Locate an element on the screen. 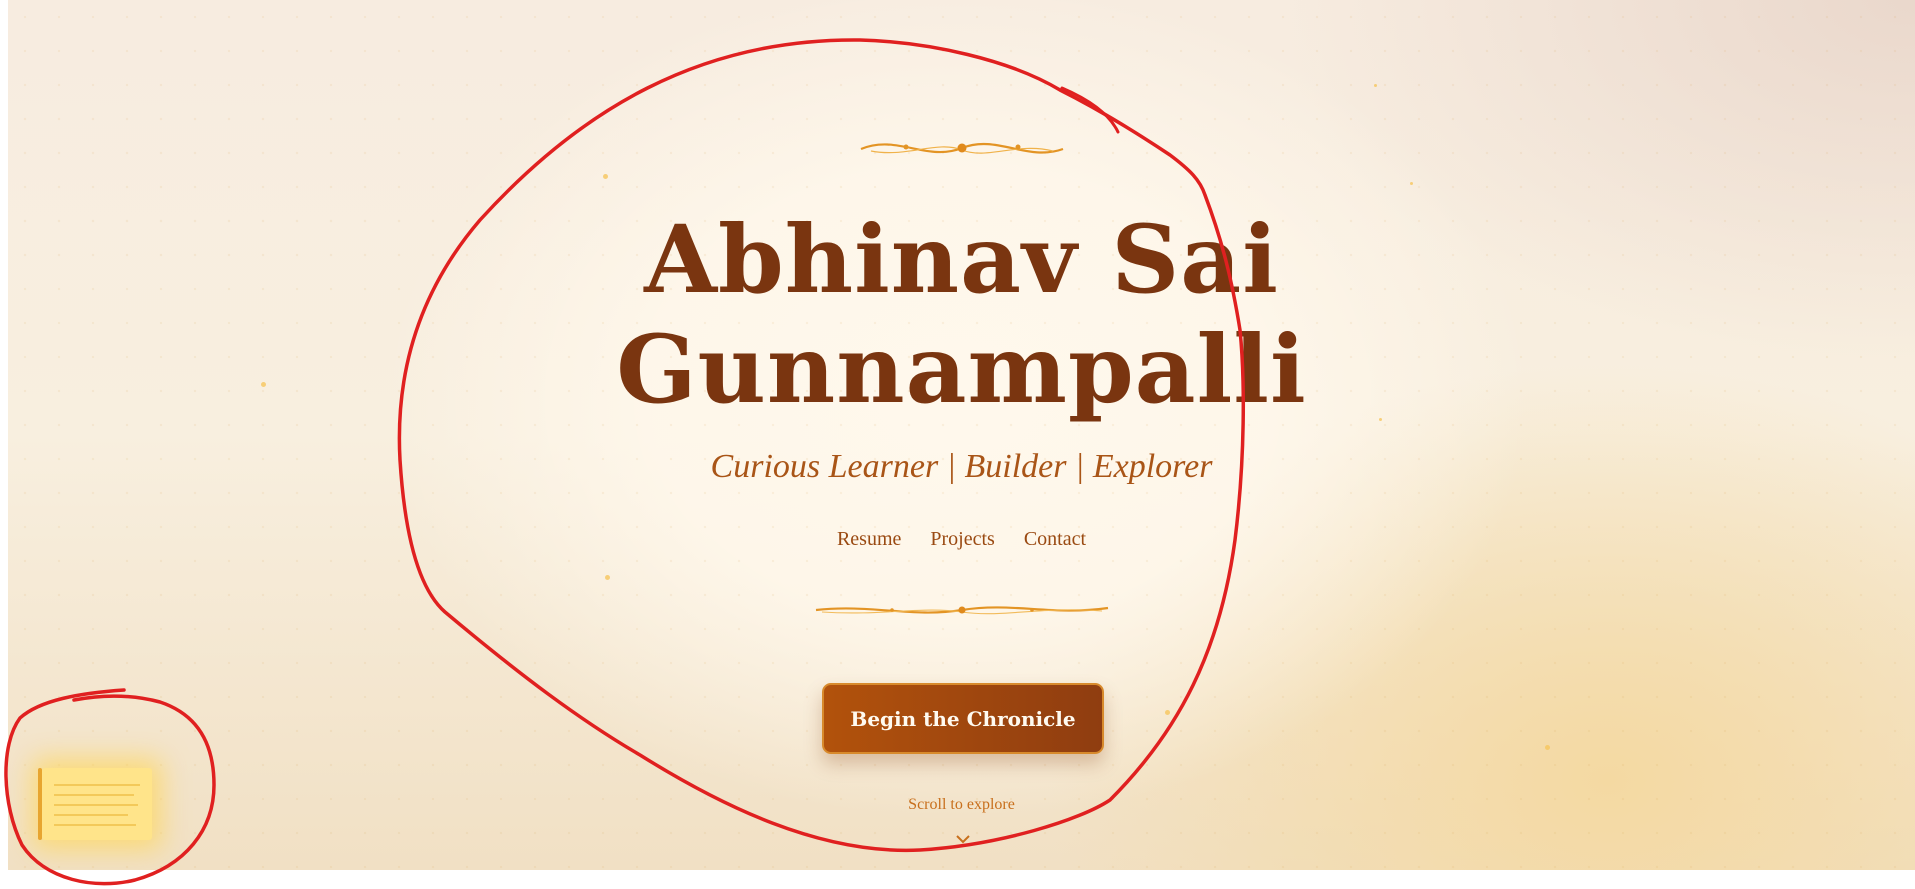 This screenshot has width=1915, height=889. parchment-scroll-icon is located at coordinates (95, 804).